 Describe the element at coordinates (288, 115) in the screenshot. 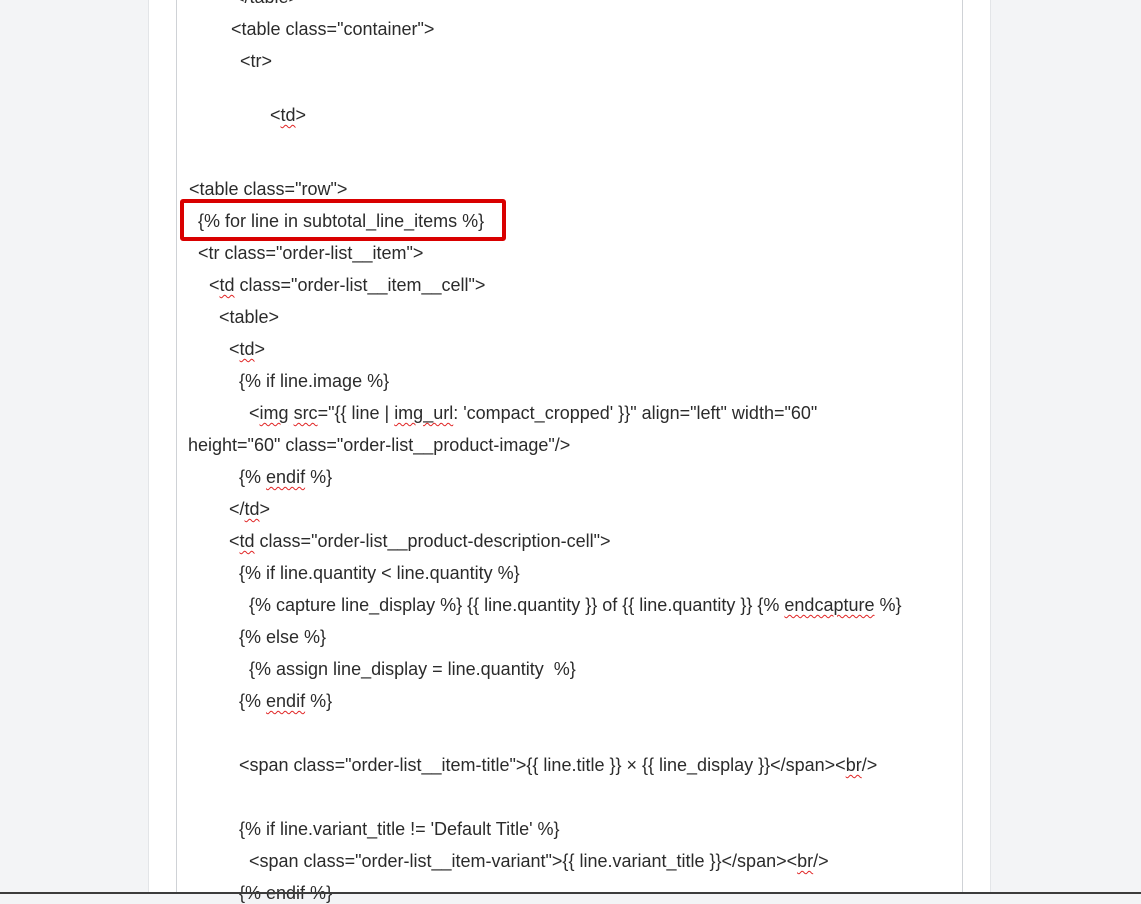

I see `spellcheck-squiggle: td` at that location.